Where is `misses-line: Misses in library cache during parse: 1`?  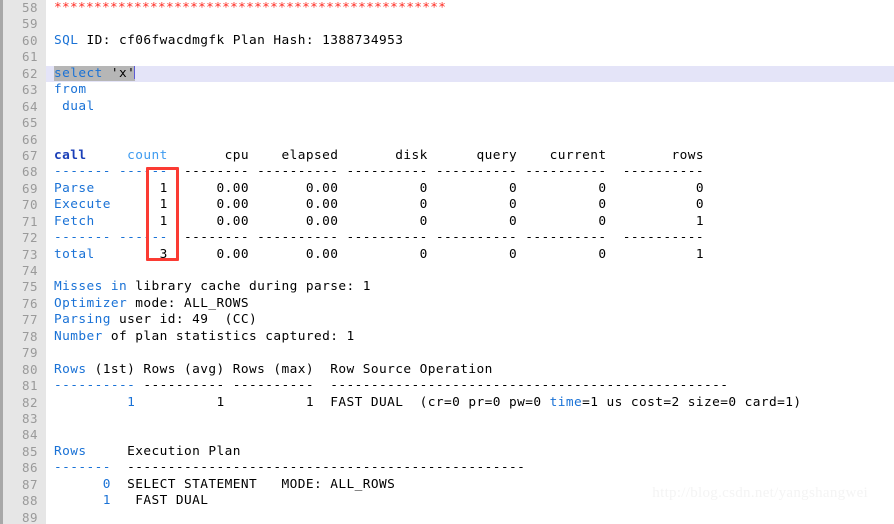
misses-line: Misses in library cache during parse: 1 is located at coordinates (474, 287).